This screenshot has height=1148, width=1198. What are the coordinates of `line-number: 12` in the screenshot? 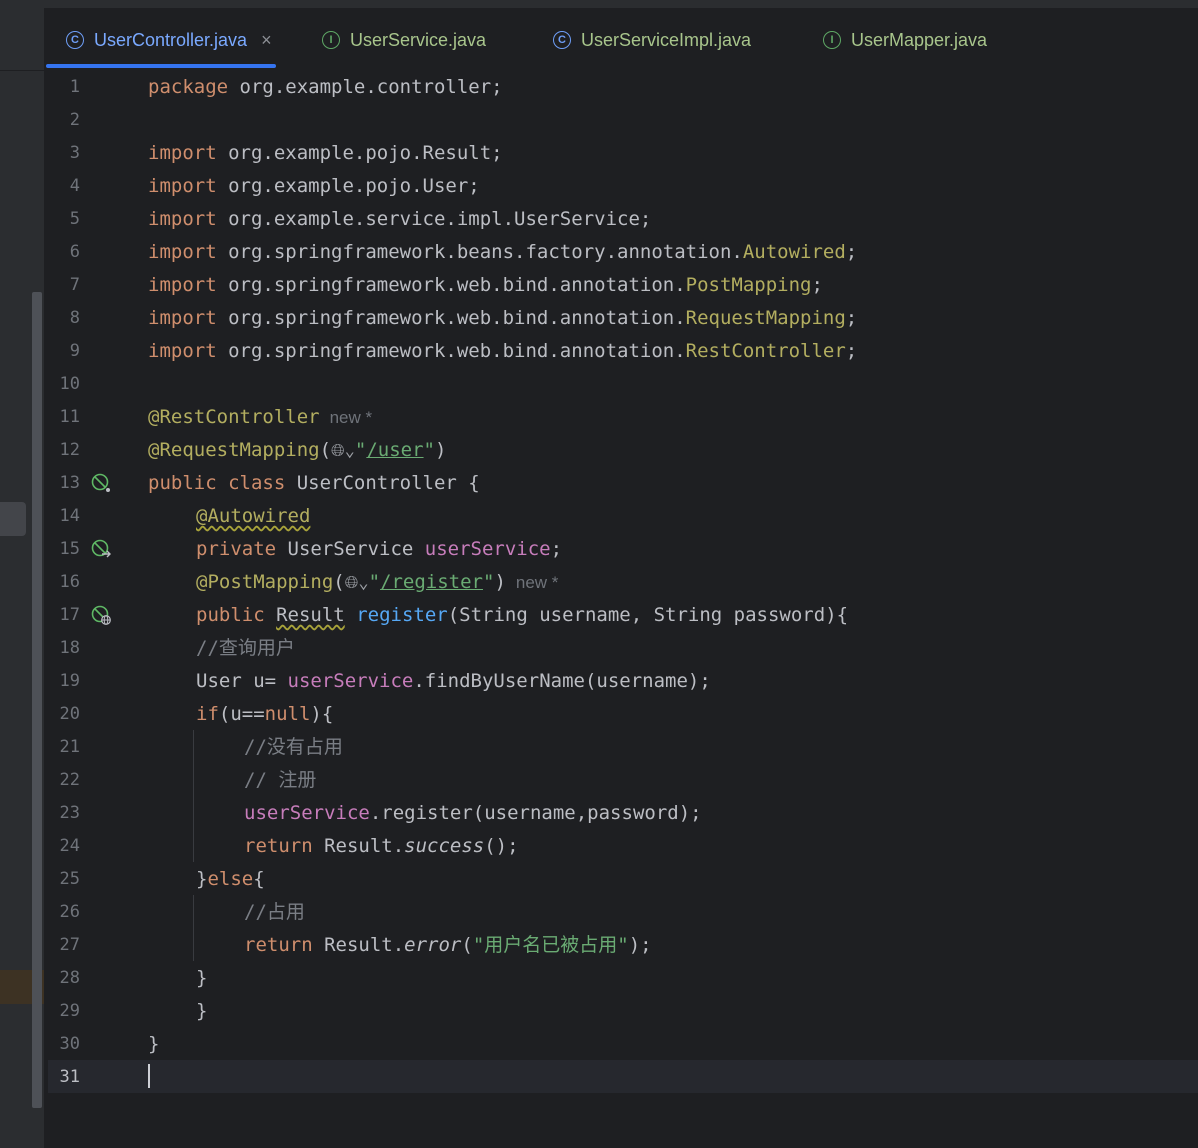 It's located at (62, 450).